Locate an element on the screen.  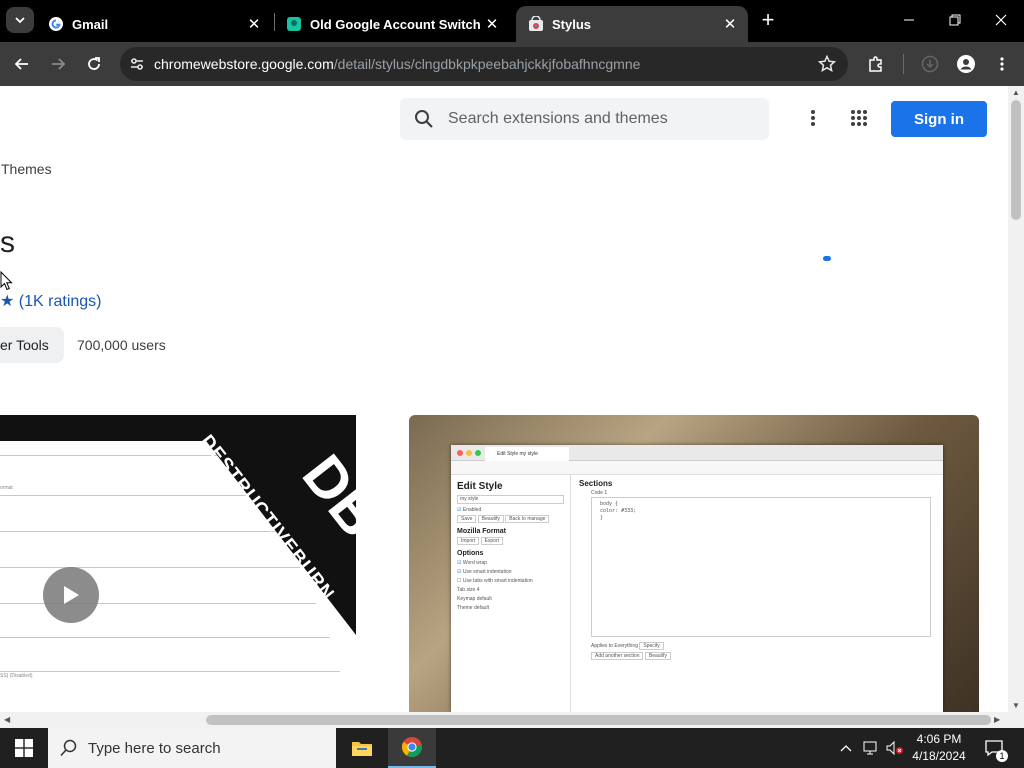
notifications-button: 1 is located at coordinates (994, 748).